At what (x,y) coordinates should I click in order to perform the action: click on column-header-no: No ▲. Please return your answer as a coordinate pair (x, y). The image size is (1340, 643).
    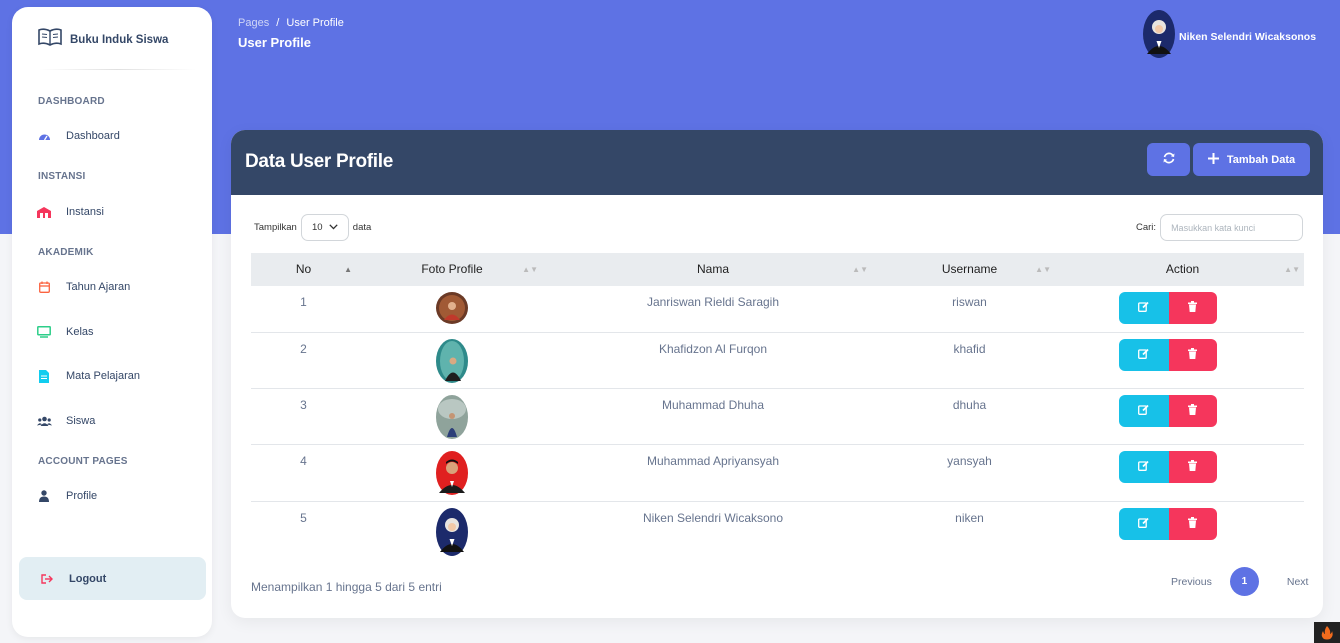
    Looking at the image, I should click on (303, 269).